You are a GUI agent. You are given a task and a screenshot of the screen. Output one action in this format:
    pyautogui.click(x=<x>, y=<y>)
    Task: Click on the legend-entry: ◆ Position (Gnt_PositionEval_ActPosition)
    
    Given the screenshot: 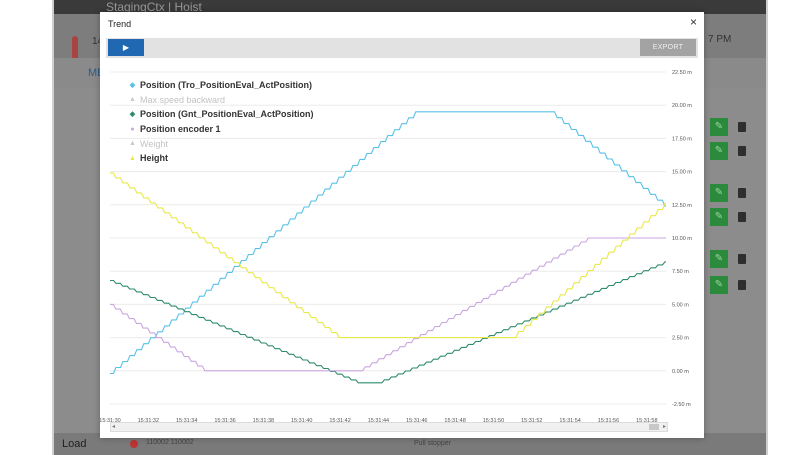 What is the action you would take?
    pyautogui.click(x=221, y=114)
    